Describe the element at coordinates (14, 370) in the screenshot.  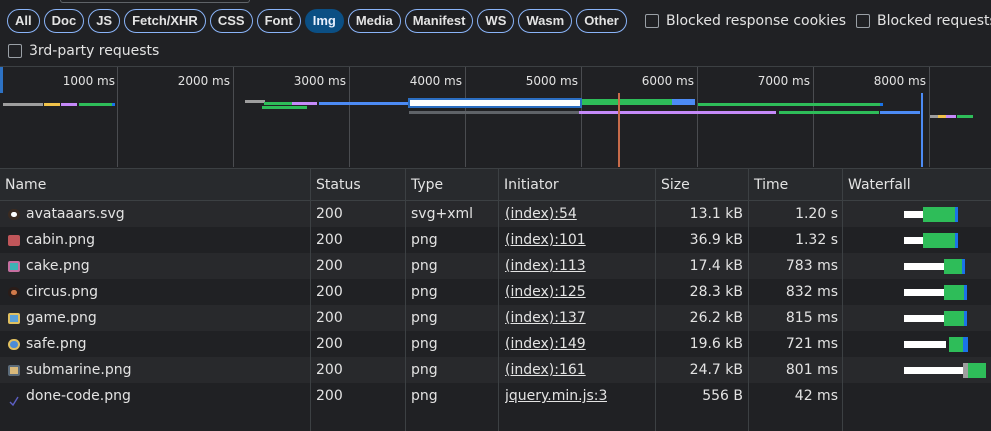
I see `submarine-thumbnail-icon` at that location.